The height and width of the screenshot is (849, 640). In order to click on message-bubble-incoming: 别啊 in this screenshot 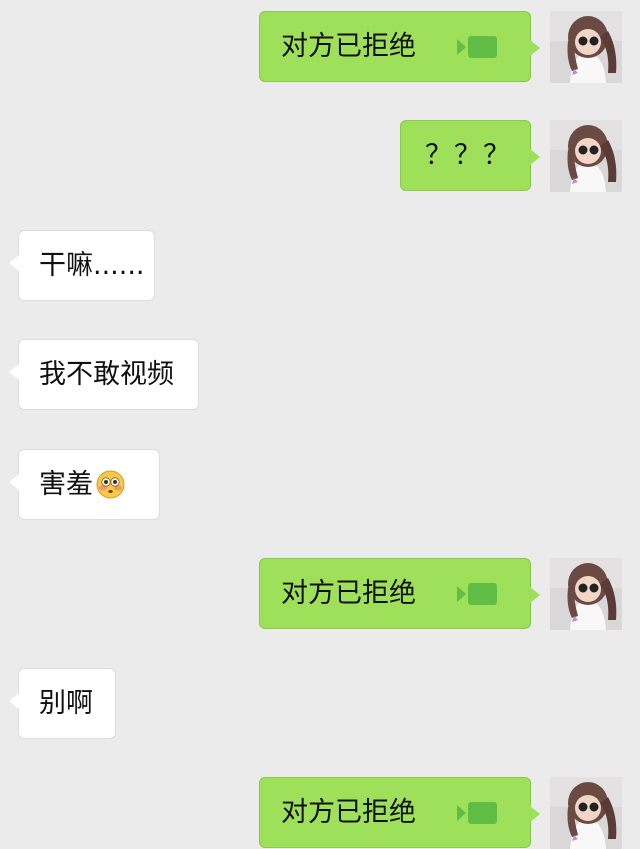, I will do `click(62, 703)`.